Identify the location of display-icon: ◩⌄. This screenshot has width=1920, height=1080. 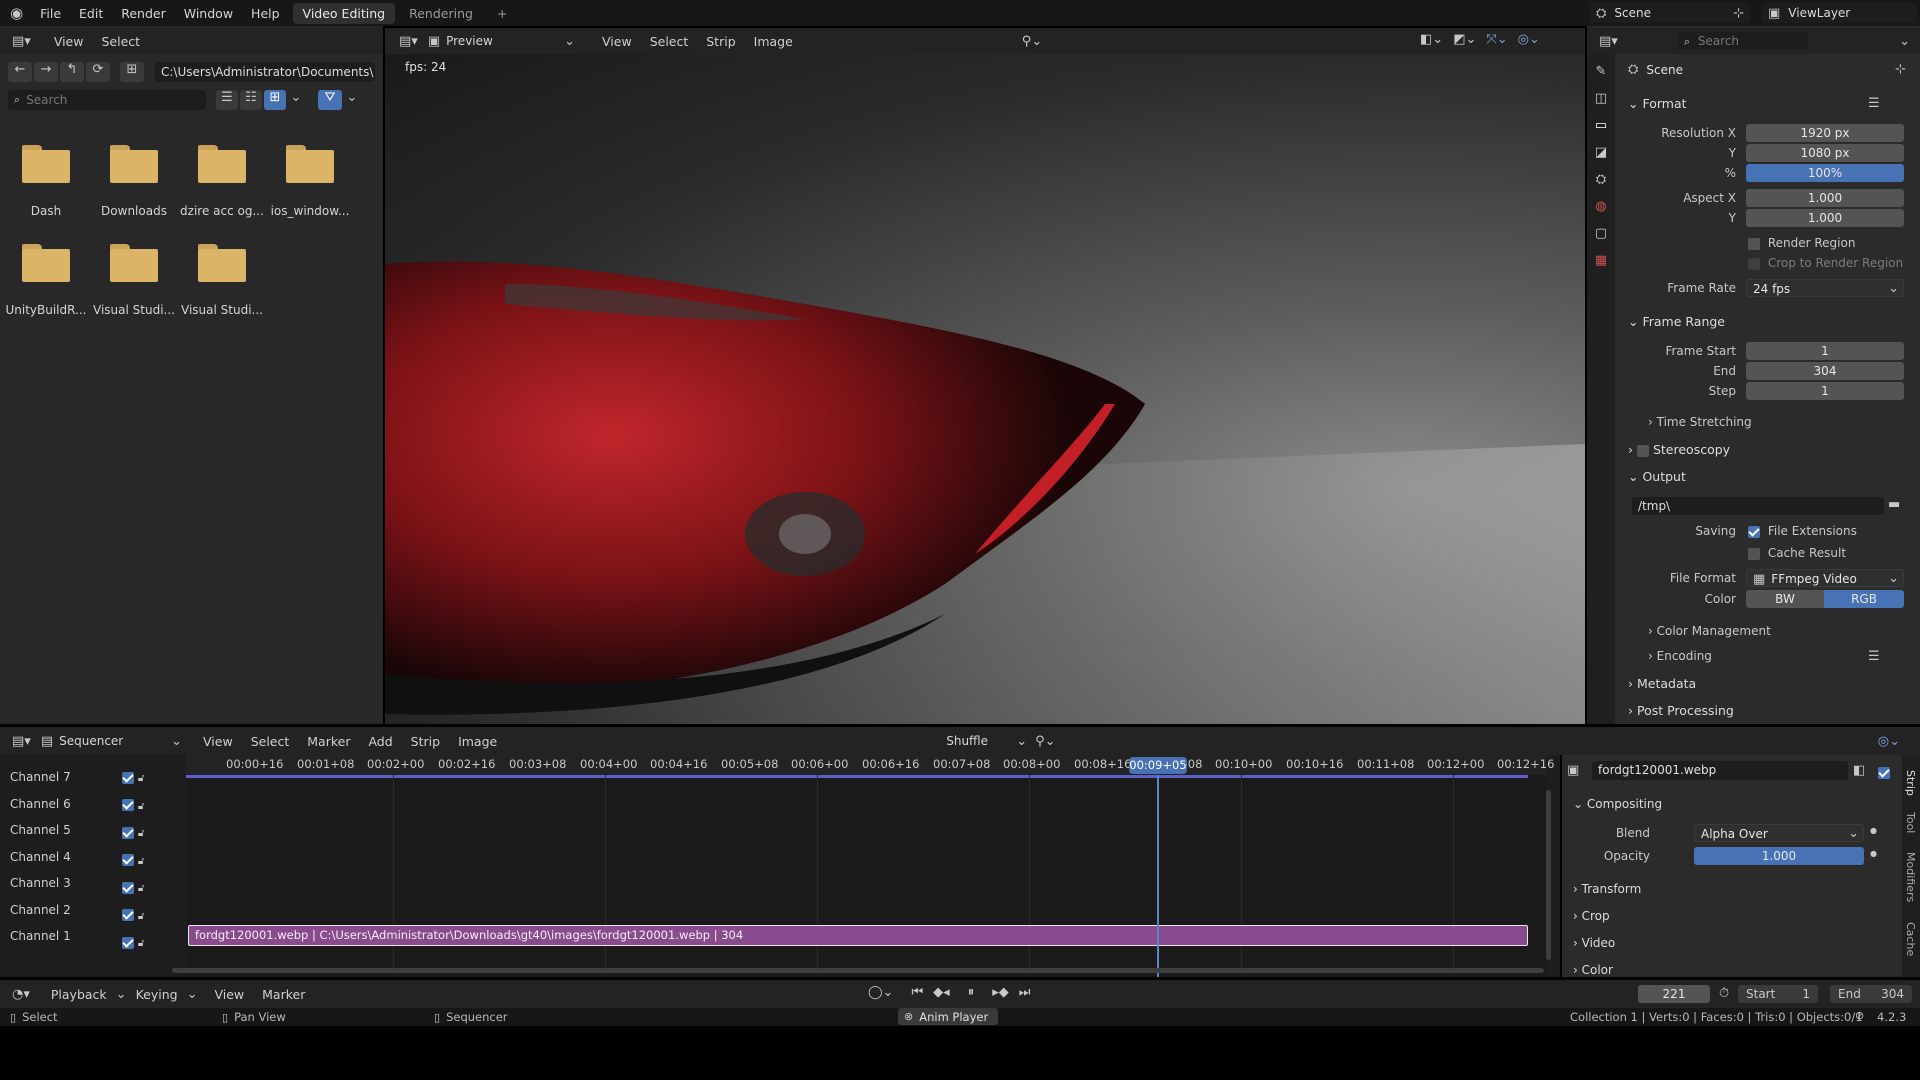
(1464, 39).